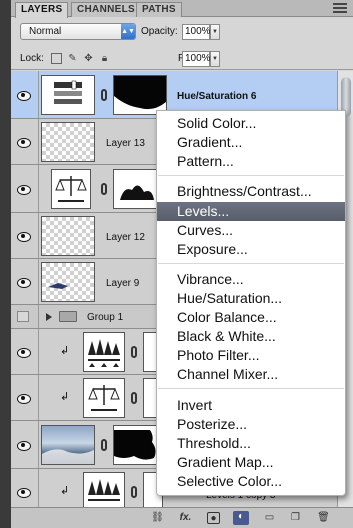 The image size is (353, 528). I want to click on folder-icon, so click(68, 316).